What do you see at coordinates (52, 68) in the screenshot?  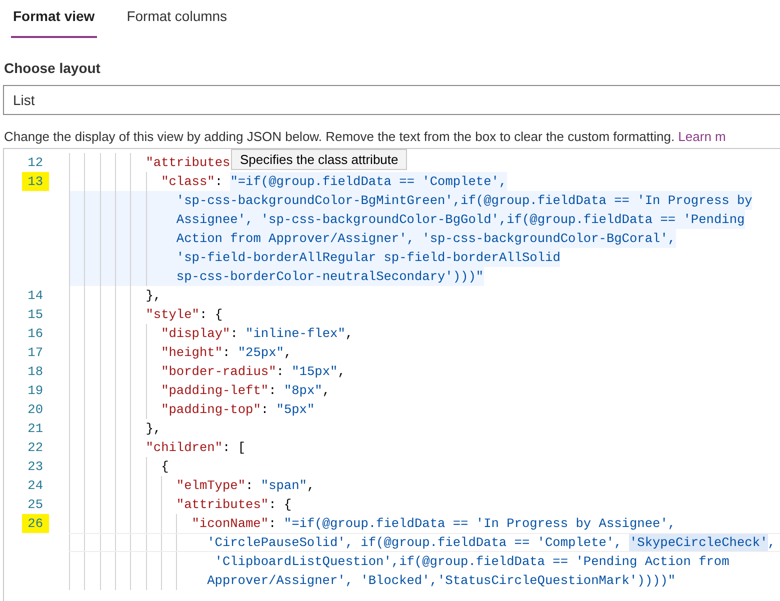 I see `field-label: Choose layout` at bounding box center [52, 68].